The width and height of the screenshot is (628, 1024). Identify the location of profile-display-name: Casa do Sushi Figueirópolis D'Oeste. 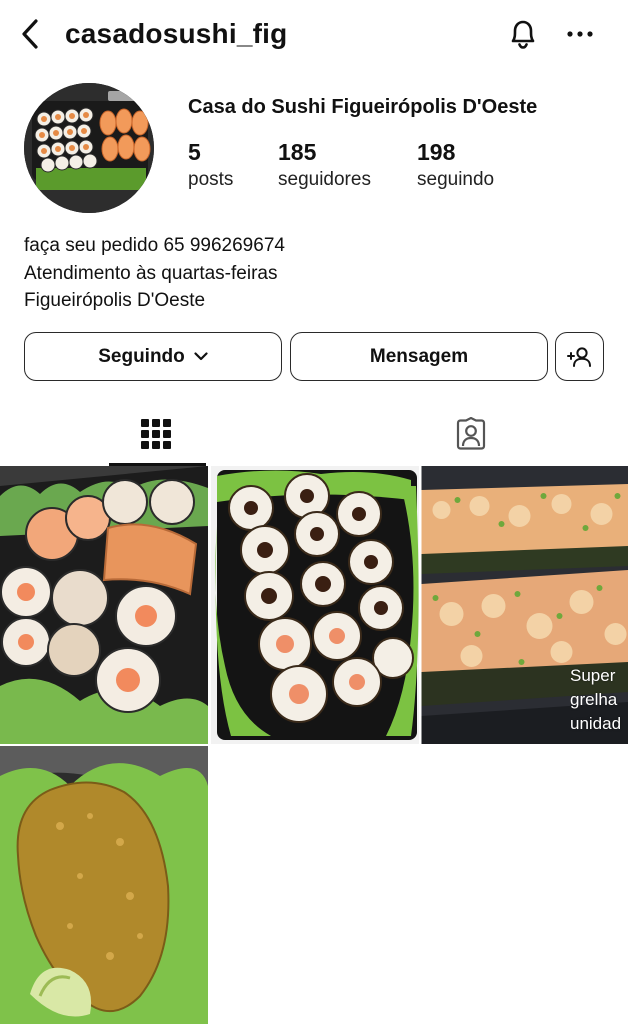
(363, 107).